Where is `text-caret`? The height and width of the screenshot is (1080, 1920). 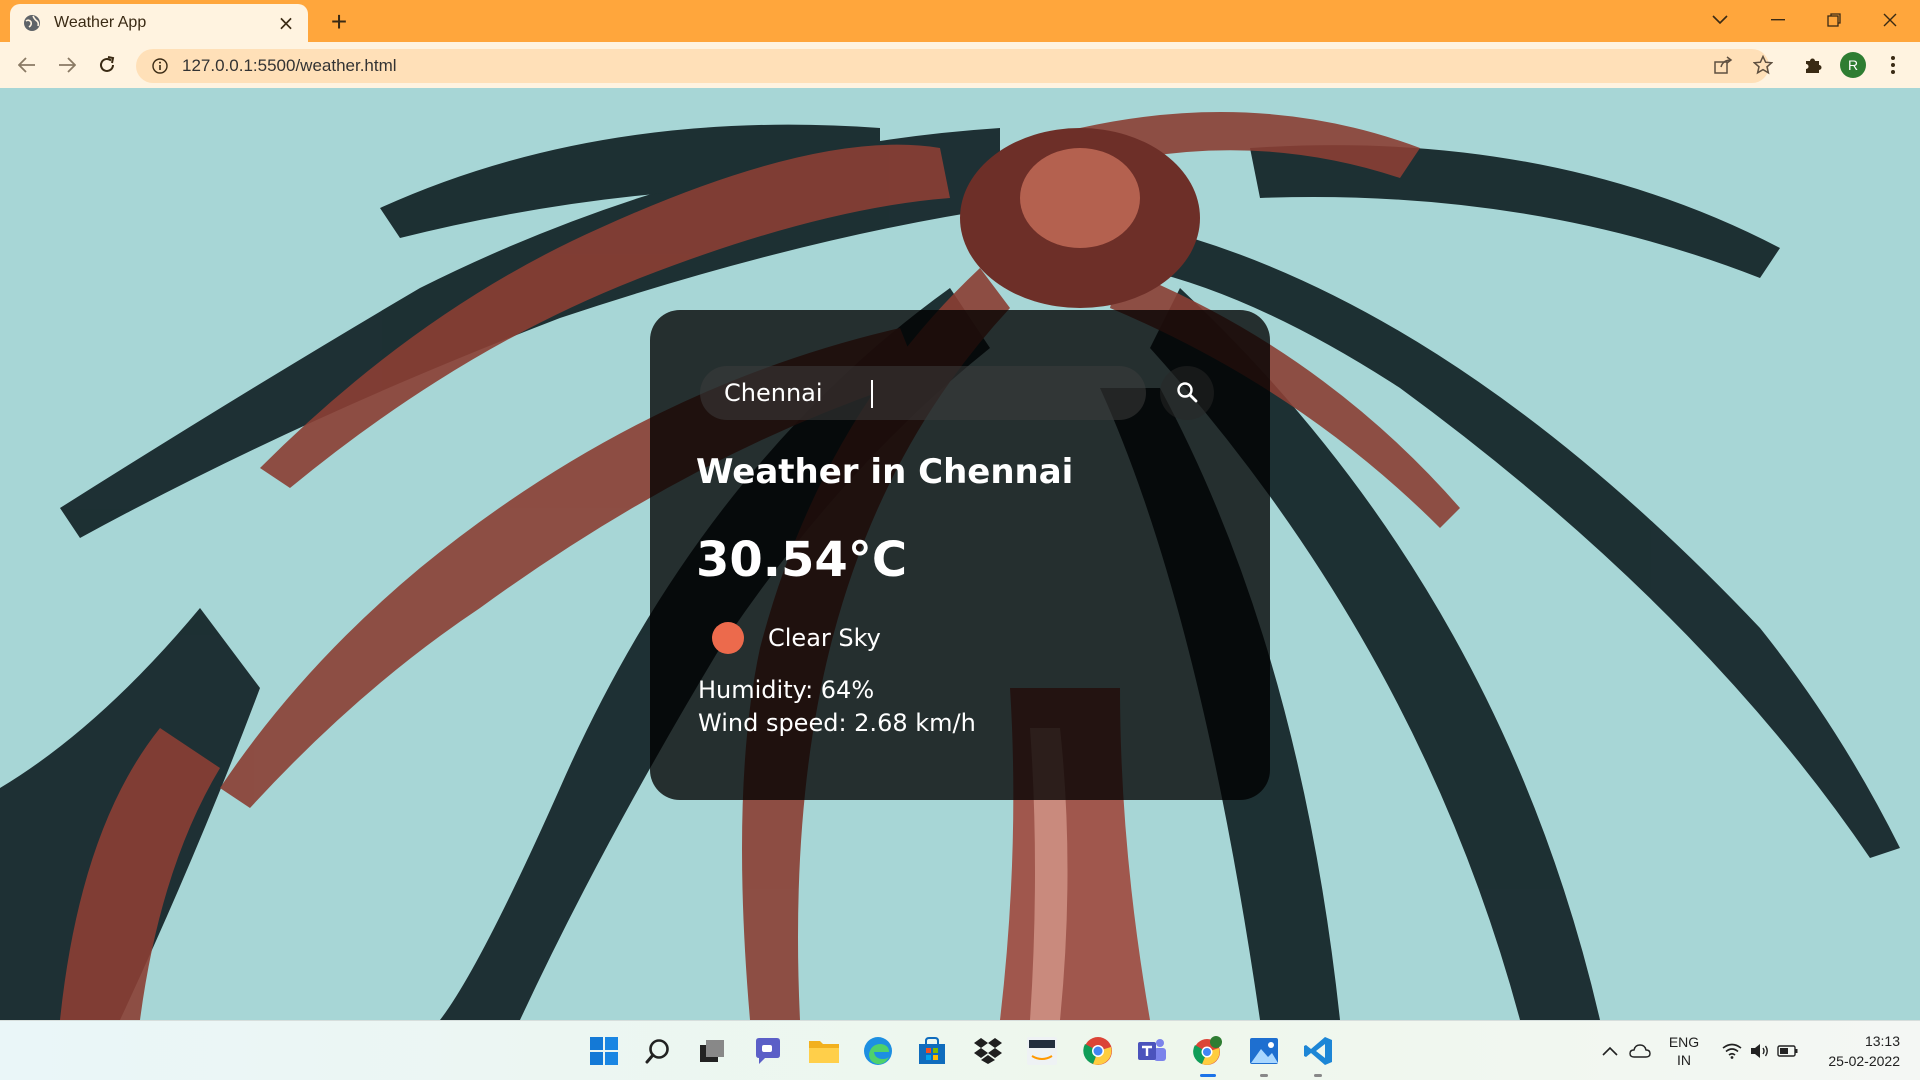 text-caret is located at coordinates (872, 394).